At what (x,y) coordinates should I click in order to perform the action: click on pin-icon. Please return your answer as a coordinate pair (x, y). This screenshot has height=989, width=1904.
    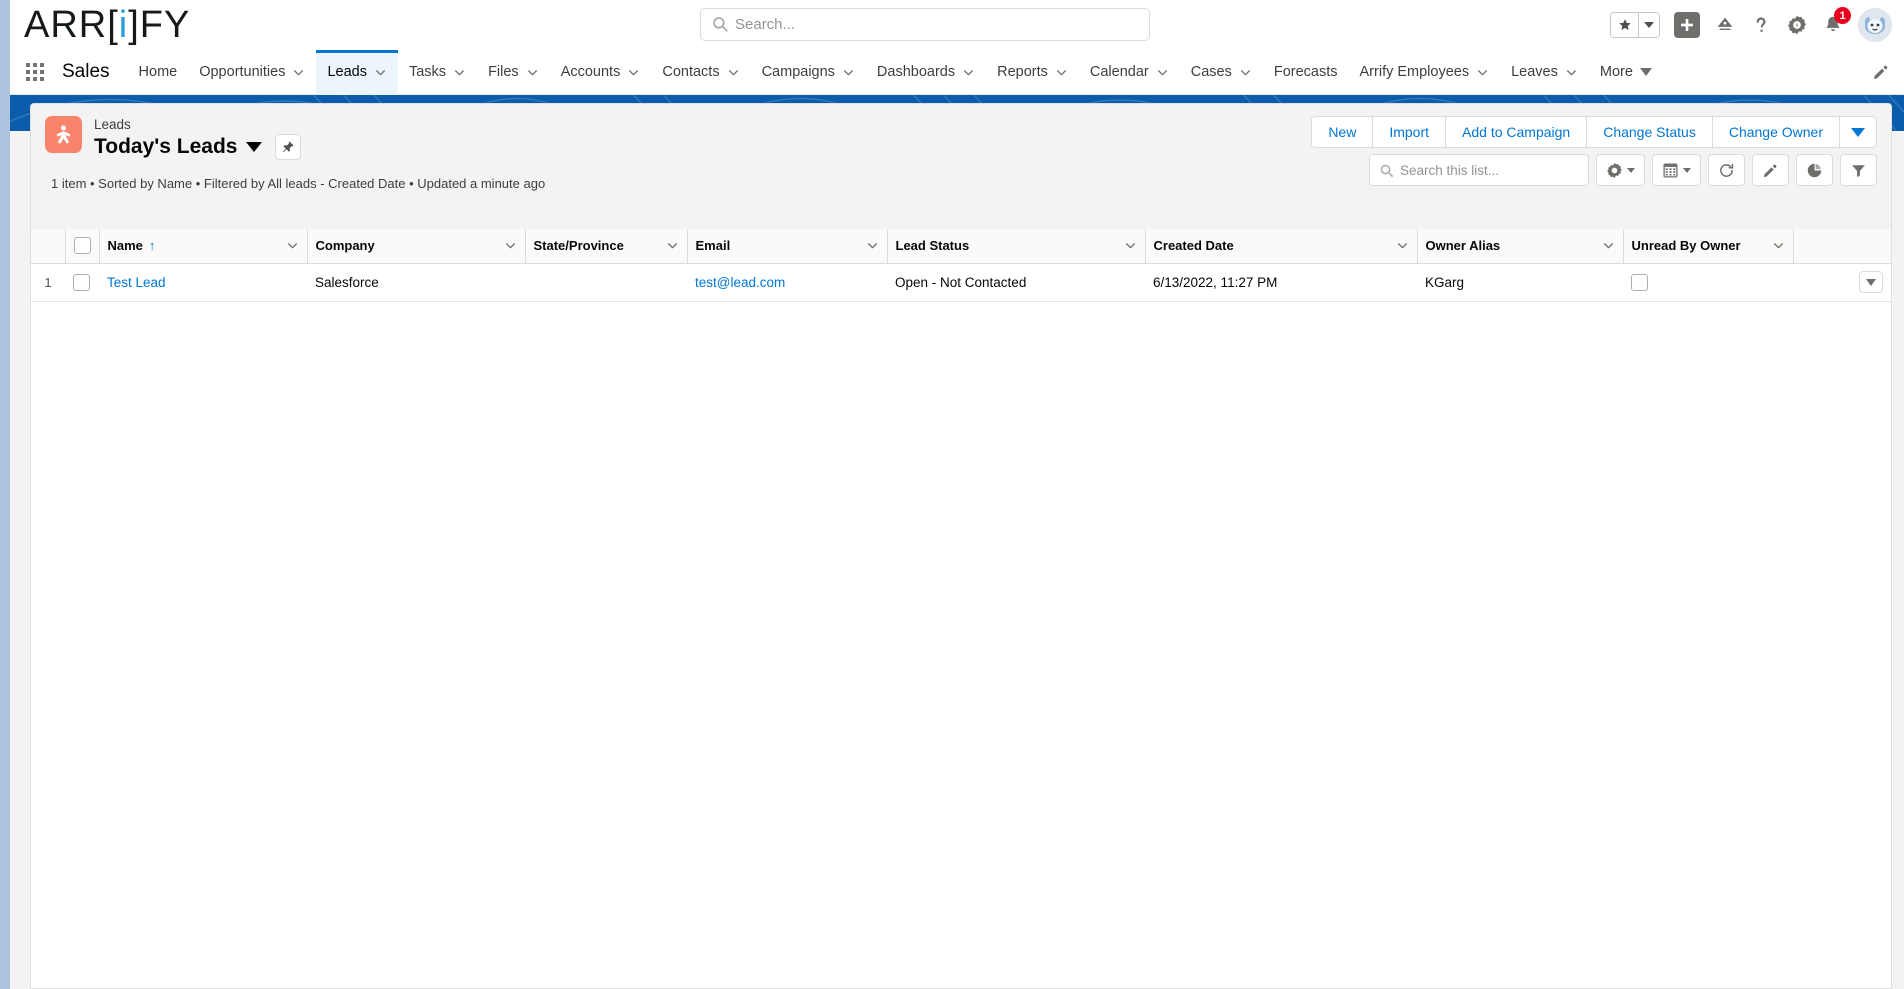
    Looking at the image, I should click on (288, 147).